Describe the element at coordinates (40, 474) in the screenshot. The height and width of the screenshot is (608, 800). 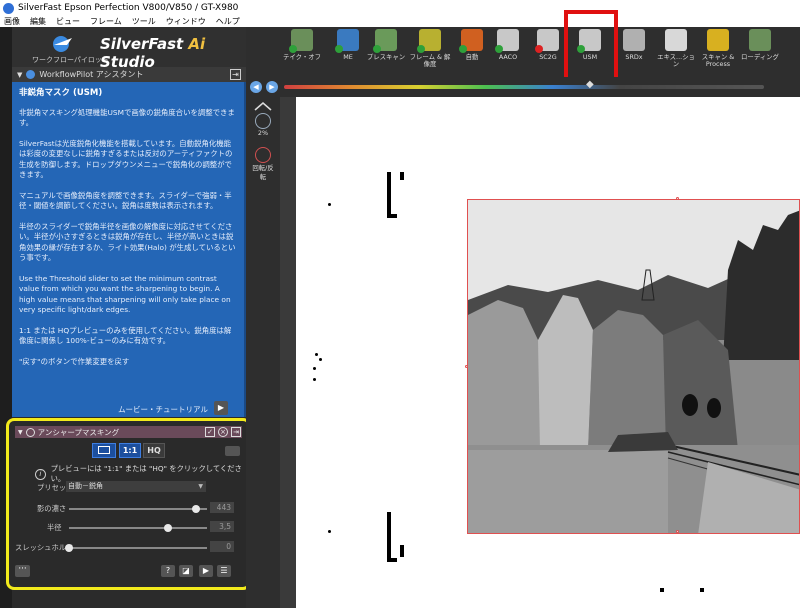
I see `info-icon: i` at that location.